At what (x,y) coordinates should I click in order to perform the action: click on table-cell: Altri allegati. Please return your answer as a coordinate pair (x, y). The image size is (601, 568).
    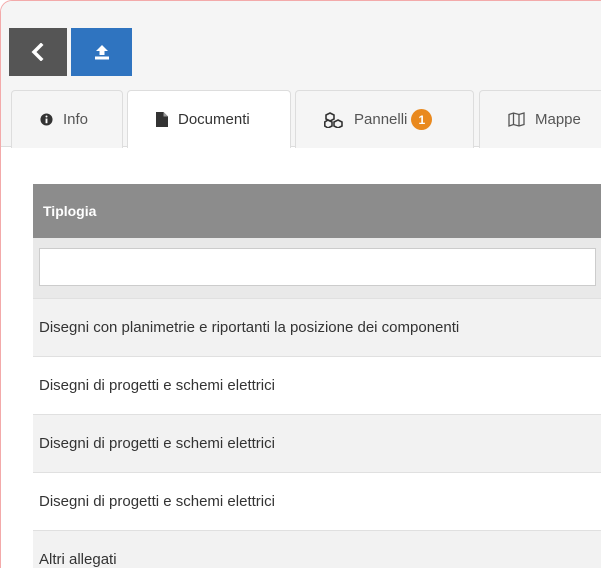
    Looking at the image, I should click on (78, 559).